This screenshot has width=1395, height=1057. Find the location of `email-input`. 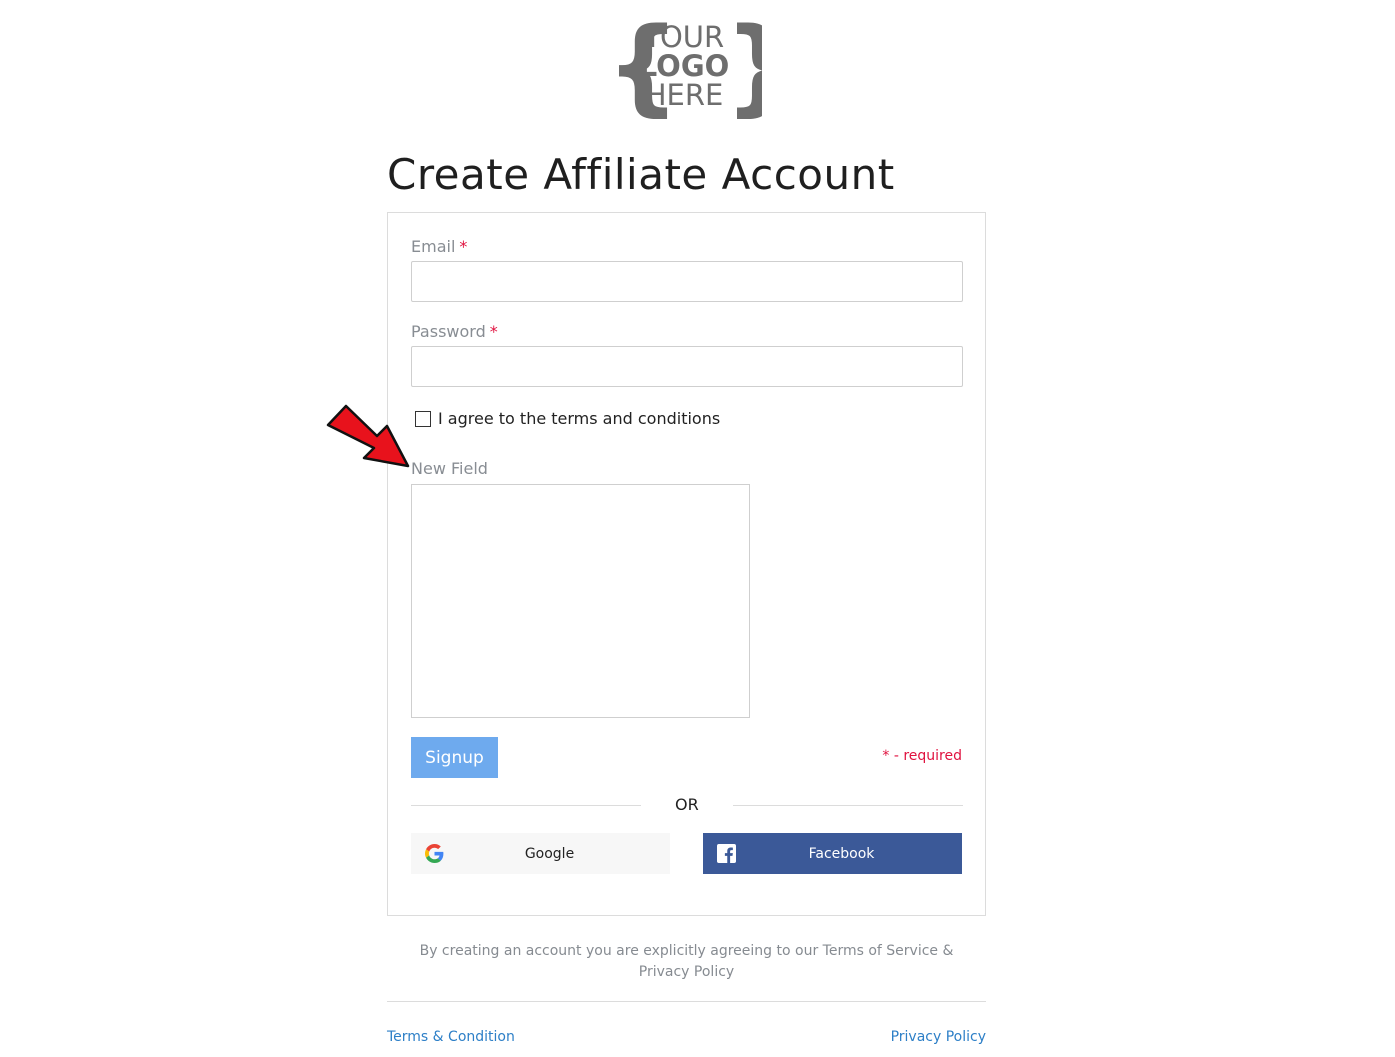

email-input is located at coordinates (687, 281).